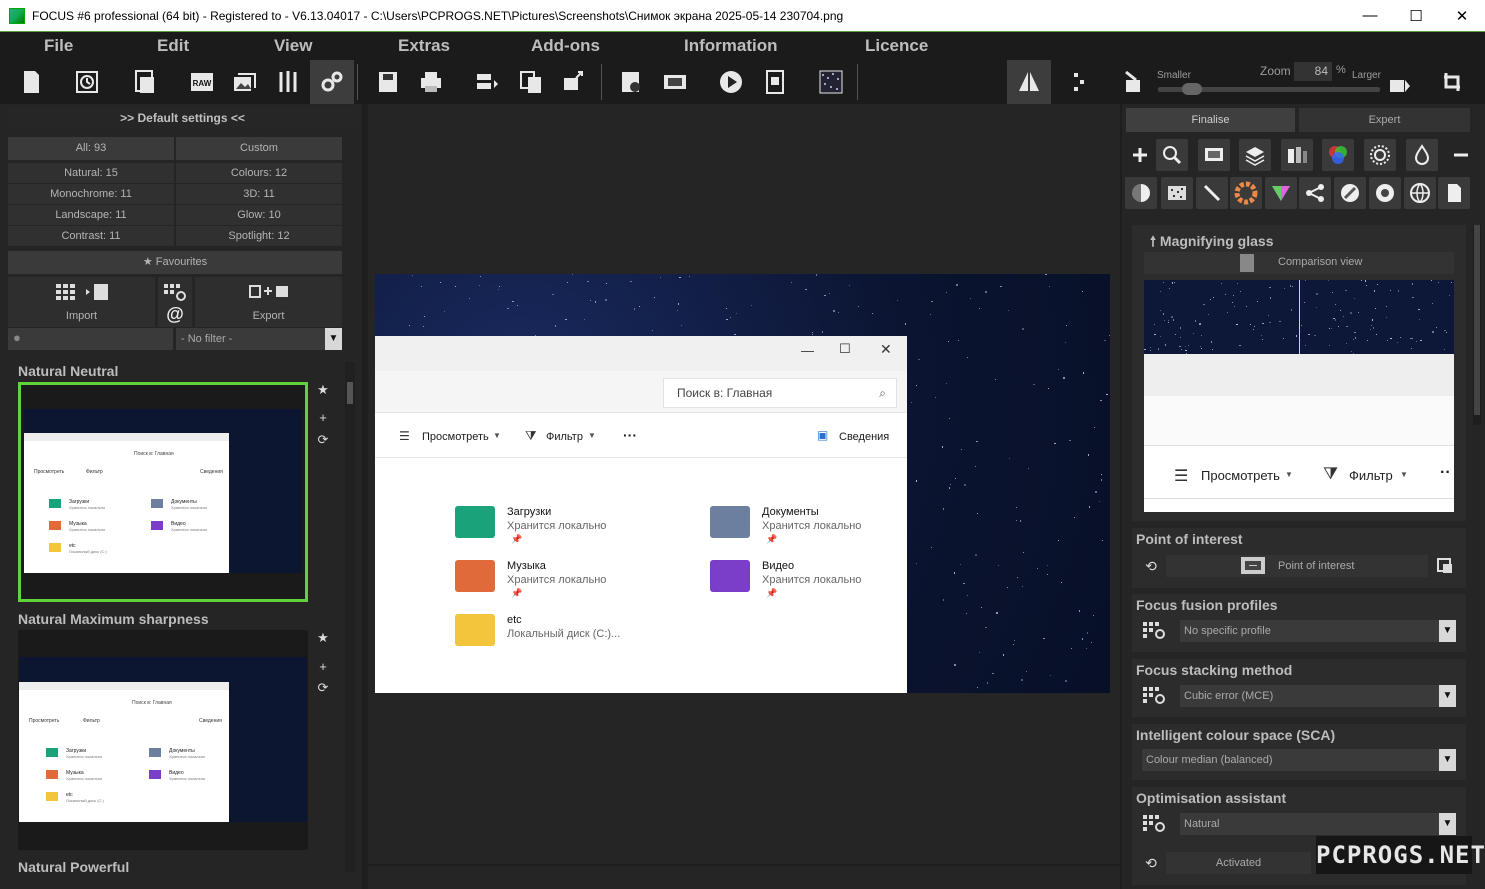 The width and height of the screenshot is (1485, 889). Describe the element at coordinates (1452, 82) in the screenshot. I see `rotate-icon` at that location.